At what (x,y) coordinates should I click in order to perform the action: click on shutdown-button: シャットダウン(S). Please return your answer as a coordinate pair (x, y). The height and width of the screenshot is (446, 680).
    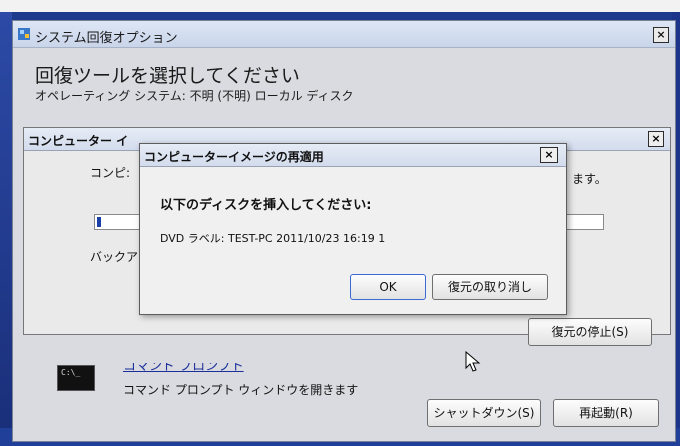
    Looking at the image, I should click on (484, 413).